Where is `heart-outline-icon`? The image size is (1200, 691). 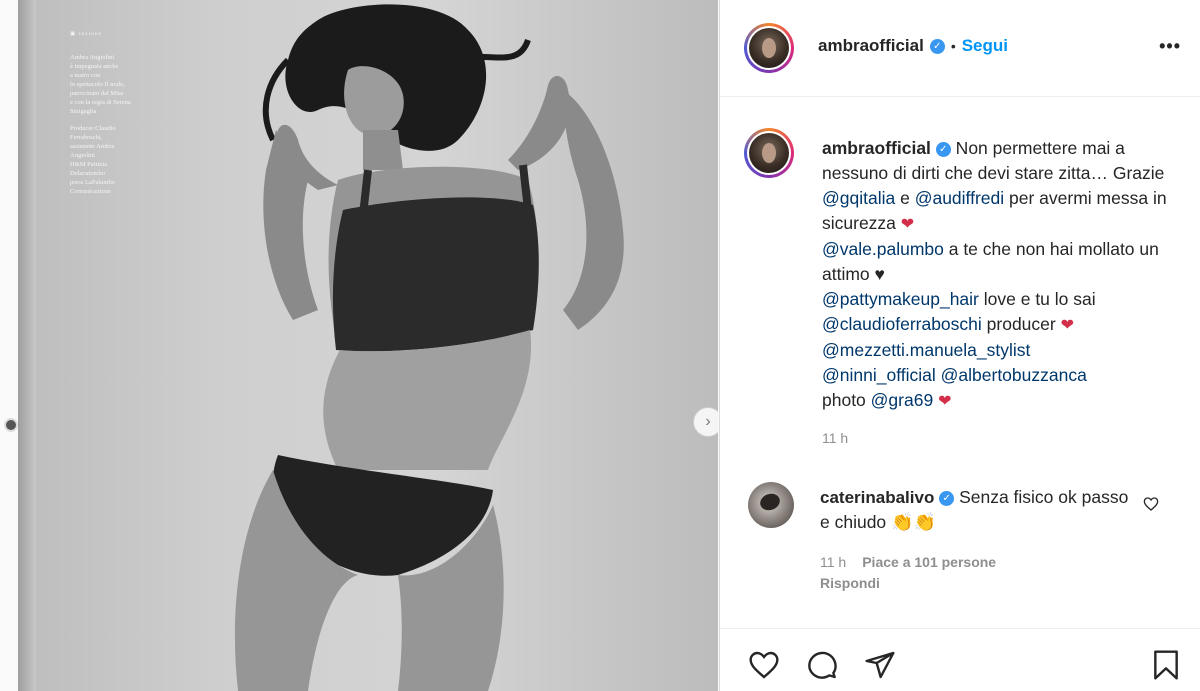
heart-outline-icon is located at coordinates (764, 665).